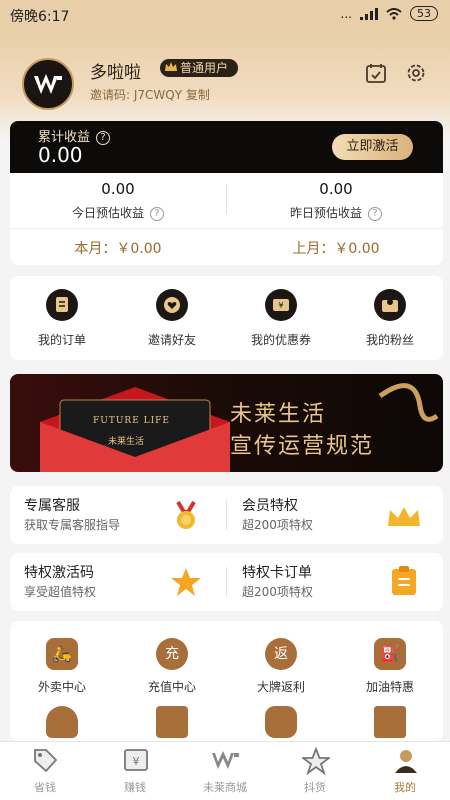  Describe the element at coordinates (302, 446) in the screenshot. I see `banner-subtitle: 宣传运营规范` at that location.